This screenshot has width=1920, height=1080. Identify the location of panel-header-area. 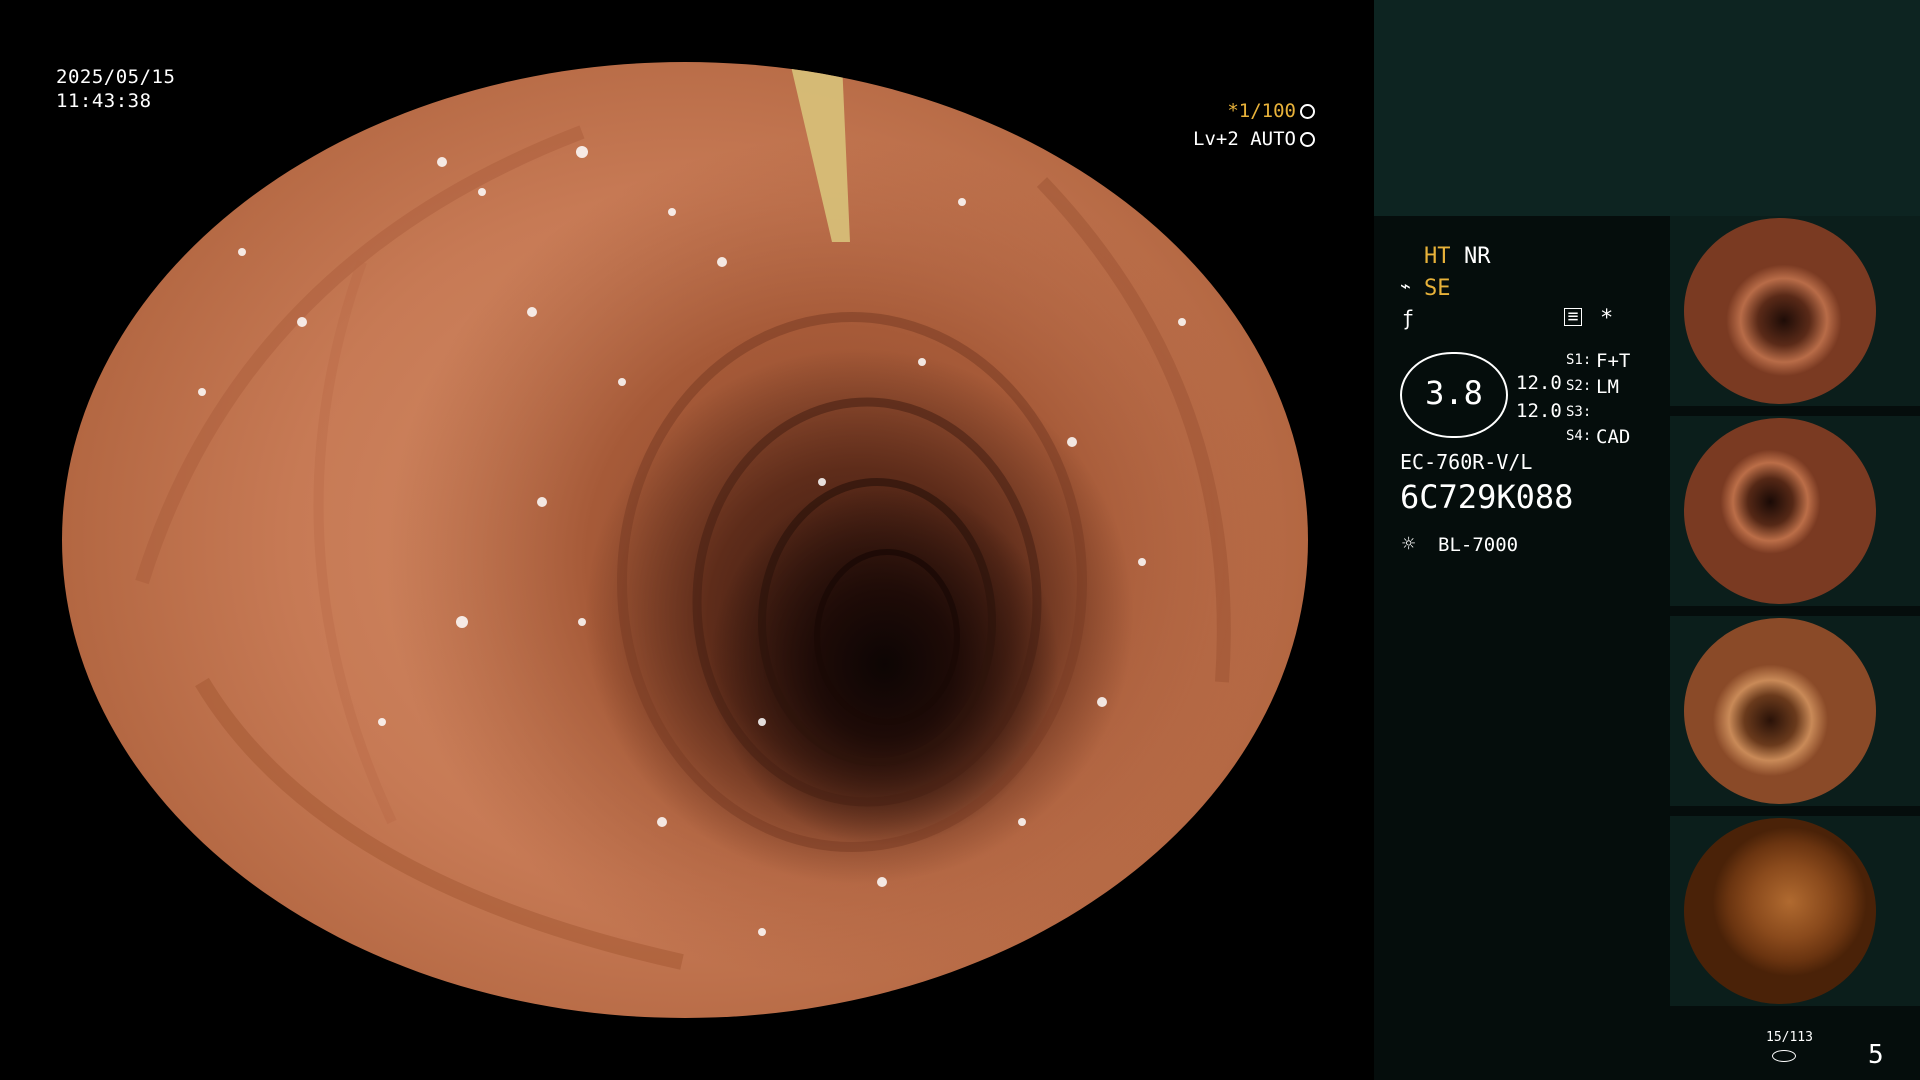
(1647, 108).